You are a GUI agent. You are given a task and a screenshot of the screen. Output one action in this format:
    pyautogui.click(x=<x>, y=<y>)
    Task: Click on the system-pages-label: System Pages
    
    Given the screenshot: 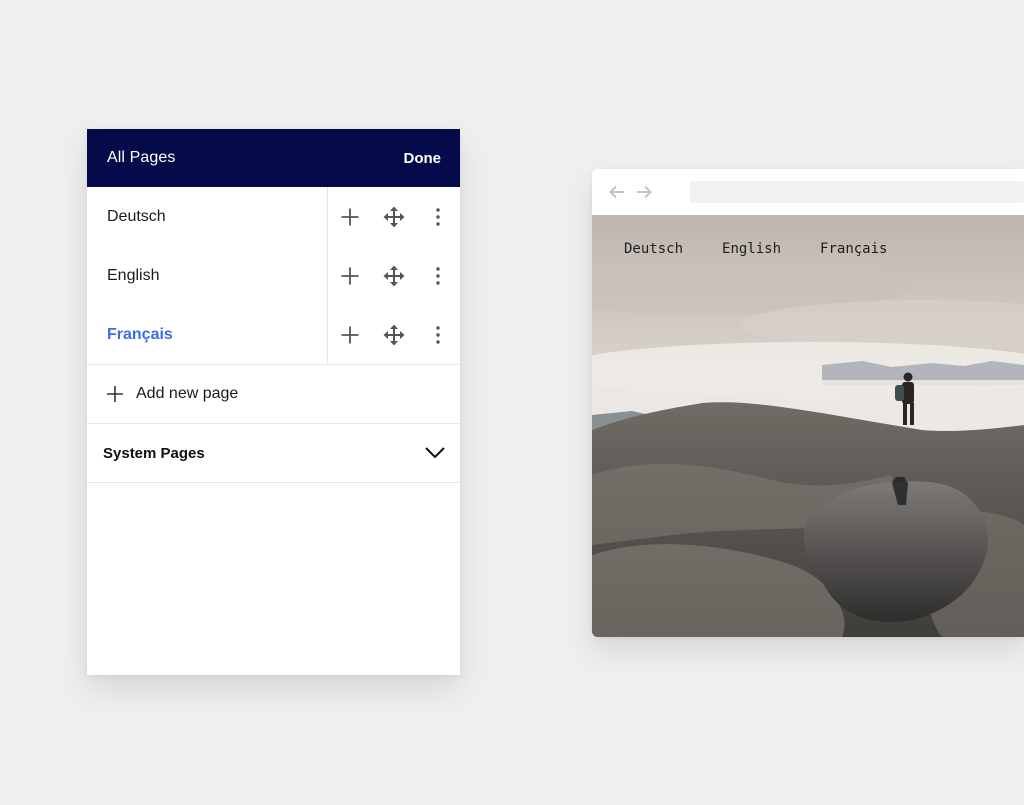 What is the action you would take?
    pyautogui.click(x=154, y=453)
    